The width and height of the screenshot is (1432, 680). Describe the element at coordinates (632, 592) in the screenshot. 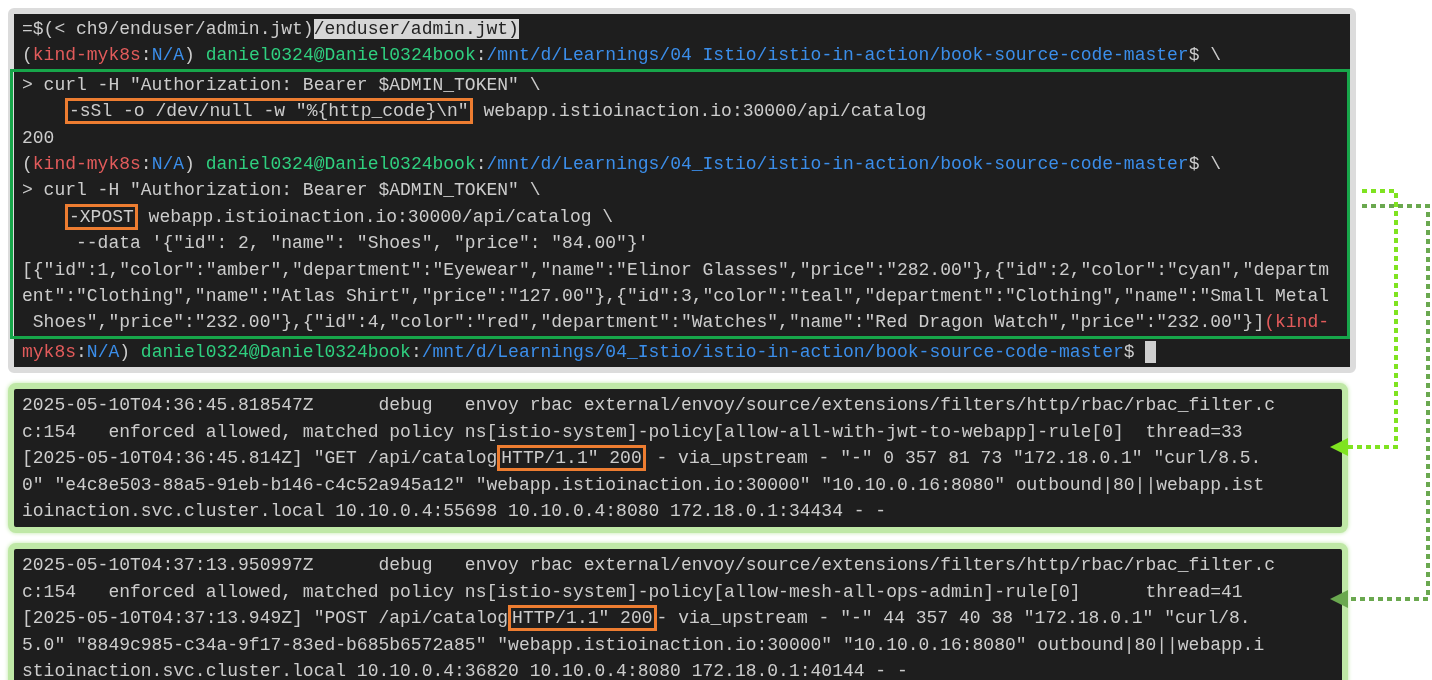

I see `terminal-line: c:154 enforced allowed, matched policy ns[istio-system]-policy[allow-mesh-all-ops-admin]-rule[0] thread=41` at that location.